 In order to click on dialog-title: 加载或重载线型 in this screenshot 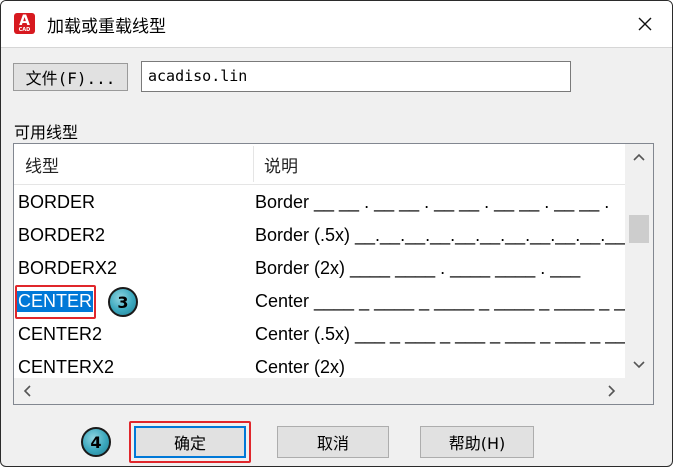, I will do `click(106, 27)`.